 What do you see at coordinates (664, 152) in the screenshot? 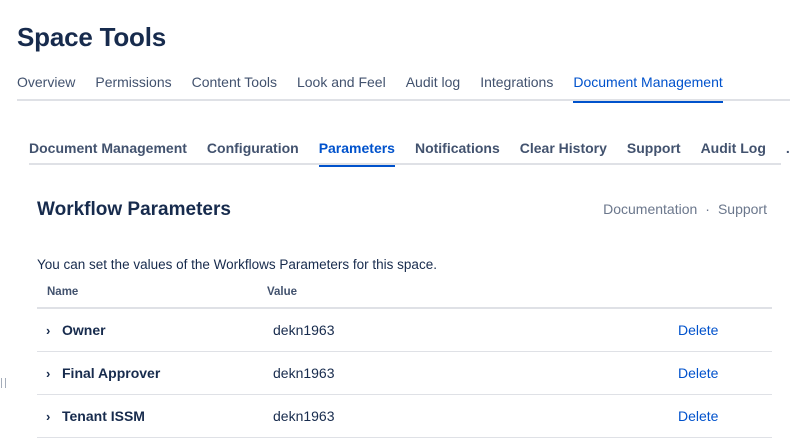
I see `subtab-support: Support` at bounding box center [664, 152].